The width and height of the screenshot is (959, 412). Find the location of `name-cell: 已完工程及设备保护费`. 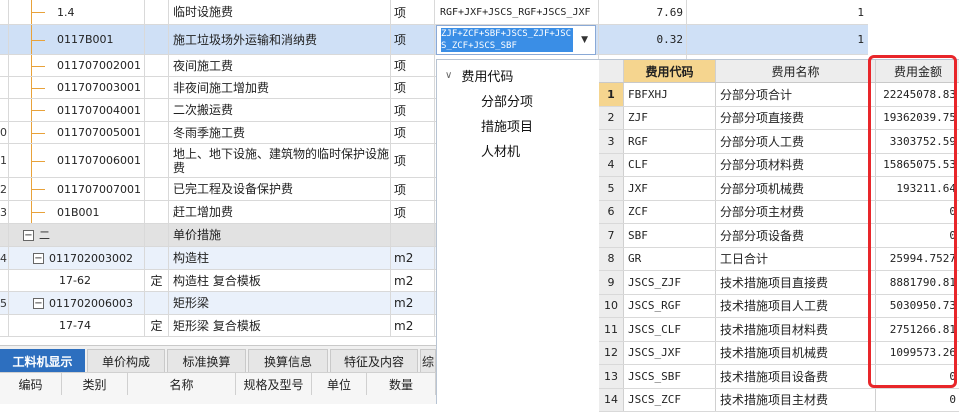

name-cell: 已完工程及设备保护费 is located at coordinates (279, 189).